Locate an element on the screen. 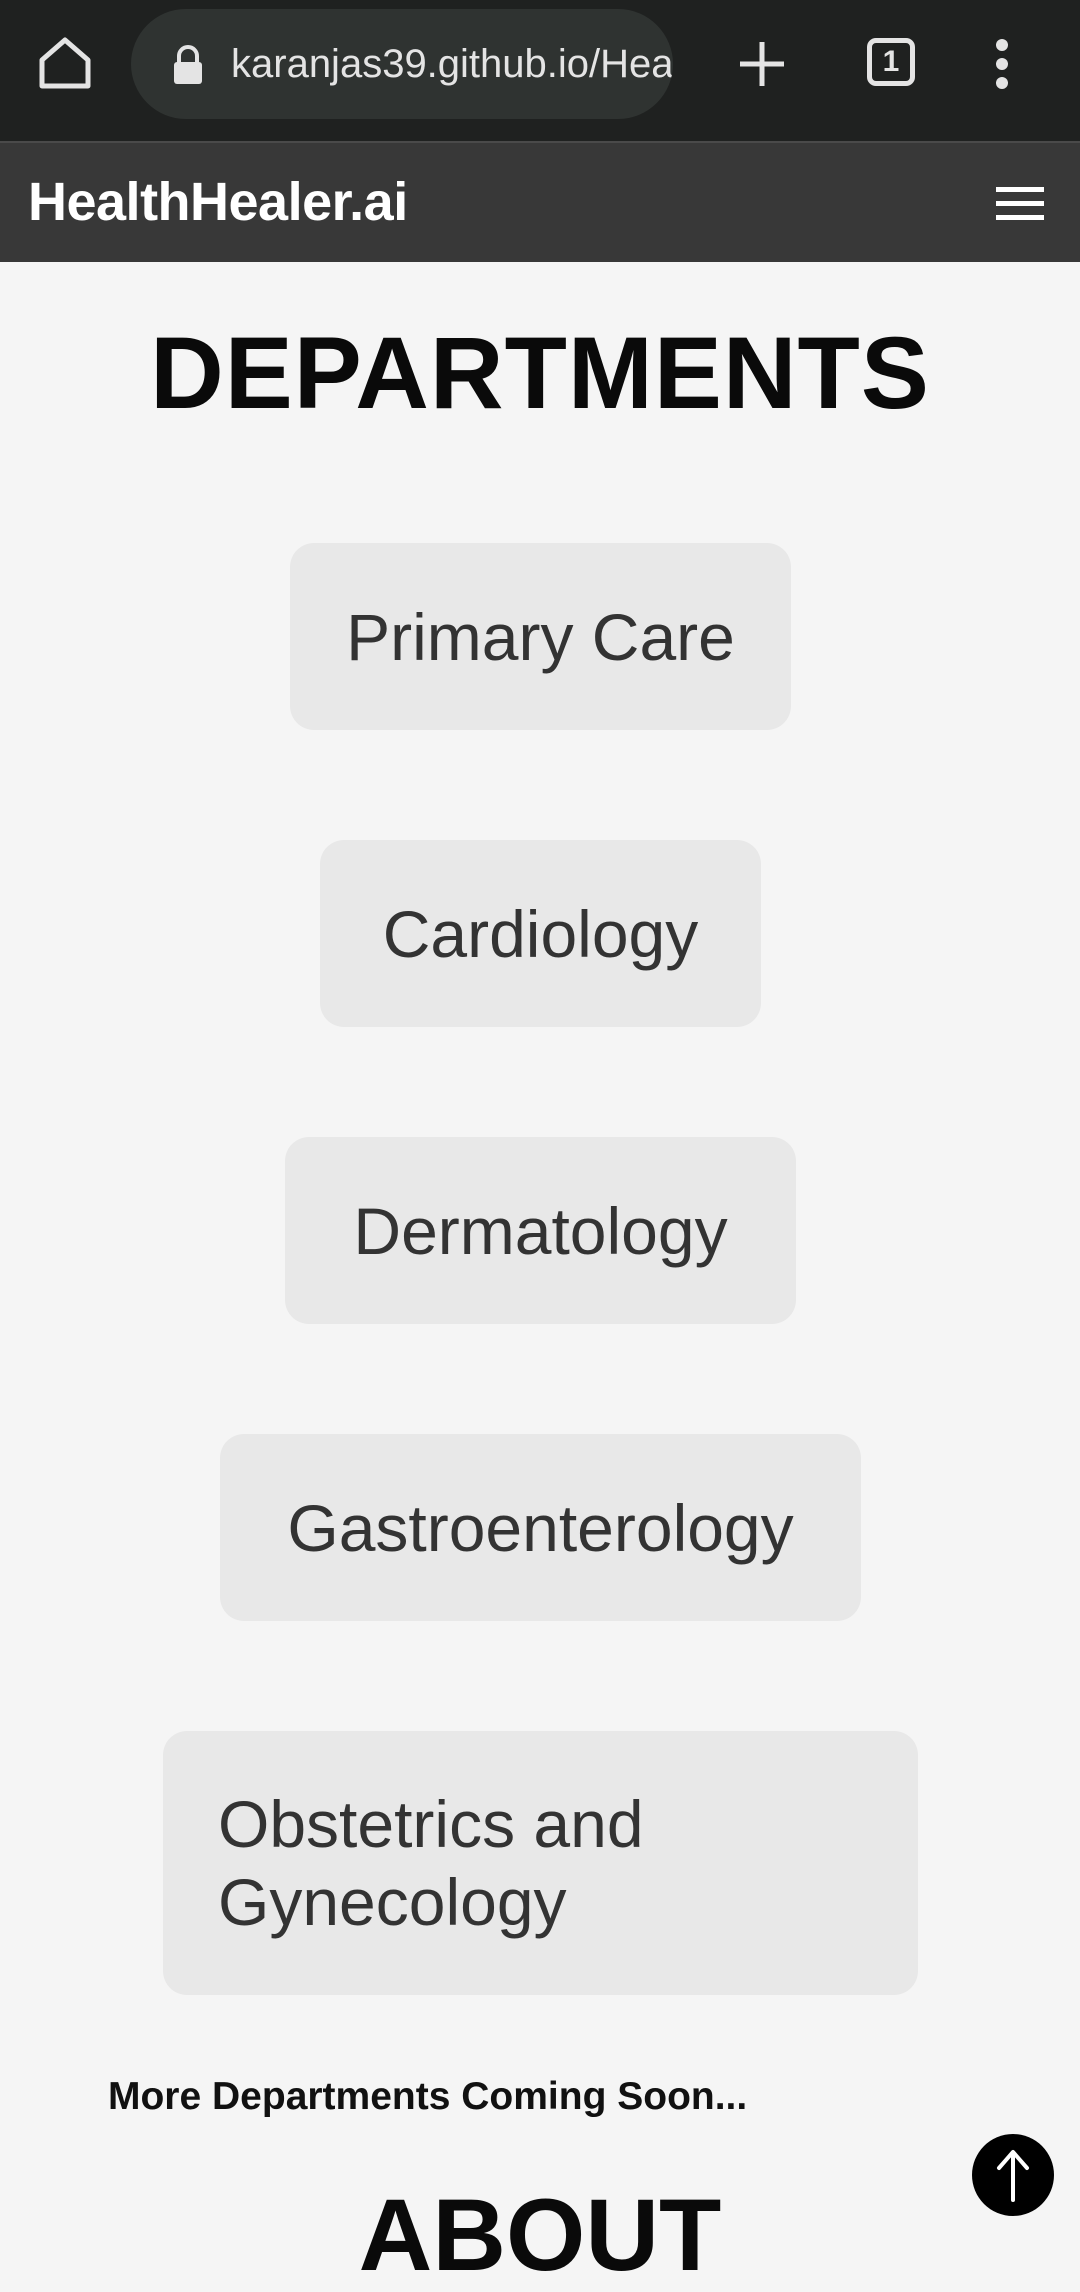  lock-icon is located at coordinates (188, 64).